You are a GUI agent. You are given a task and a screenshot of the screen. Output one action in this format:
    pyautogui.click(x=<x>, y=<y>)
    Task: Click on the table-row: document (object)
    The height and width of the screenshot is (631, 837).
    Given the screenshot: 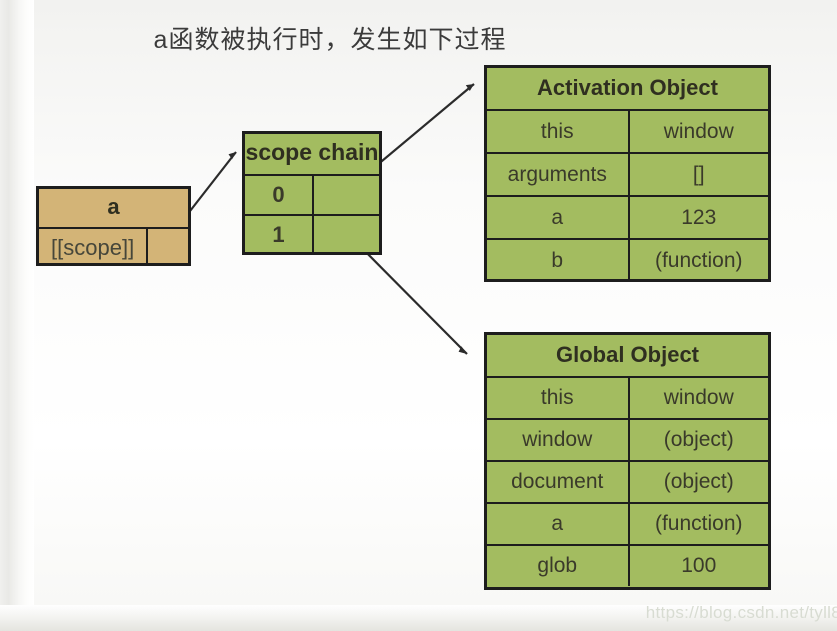 What is the action you would take?
    pyautogui.click(x=627, y=481)
    